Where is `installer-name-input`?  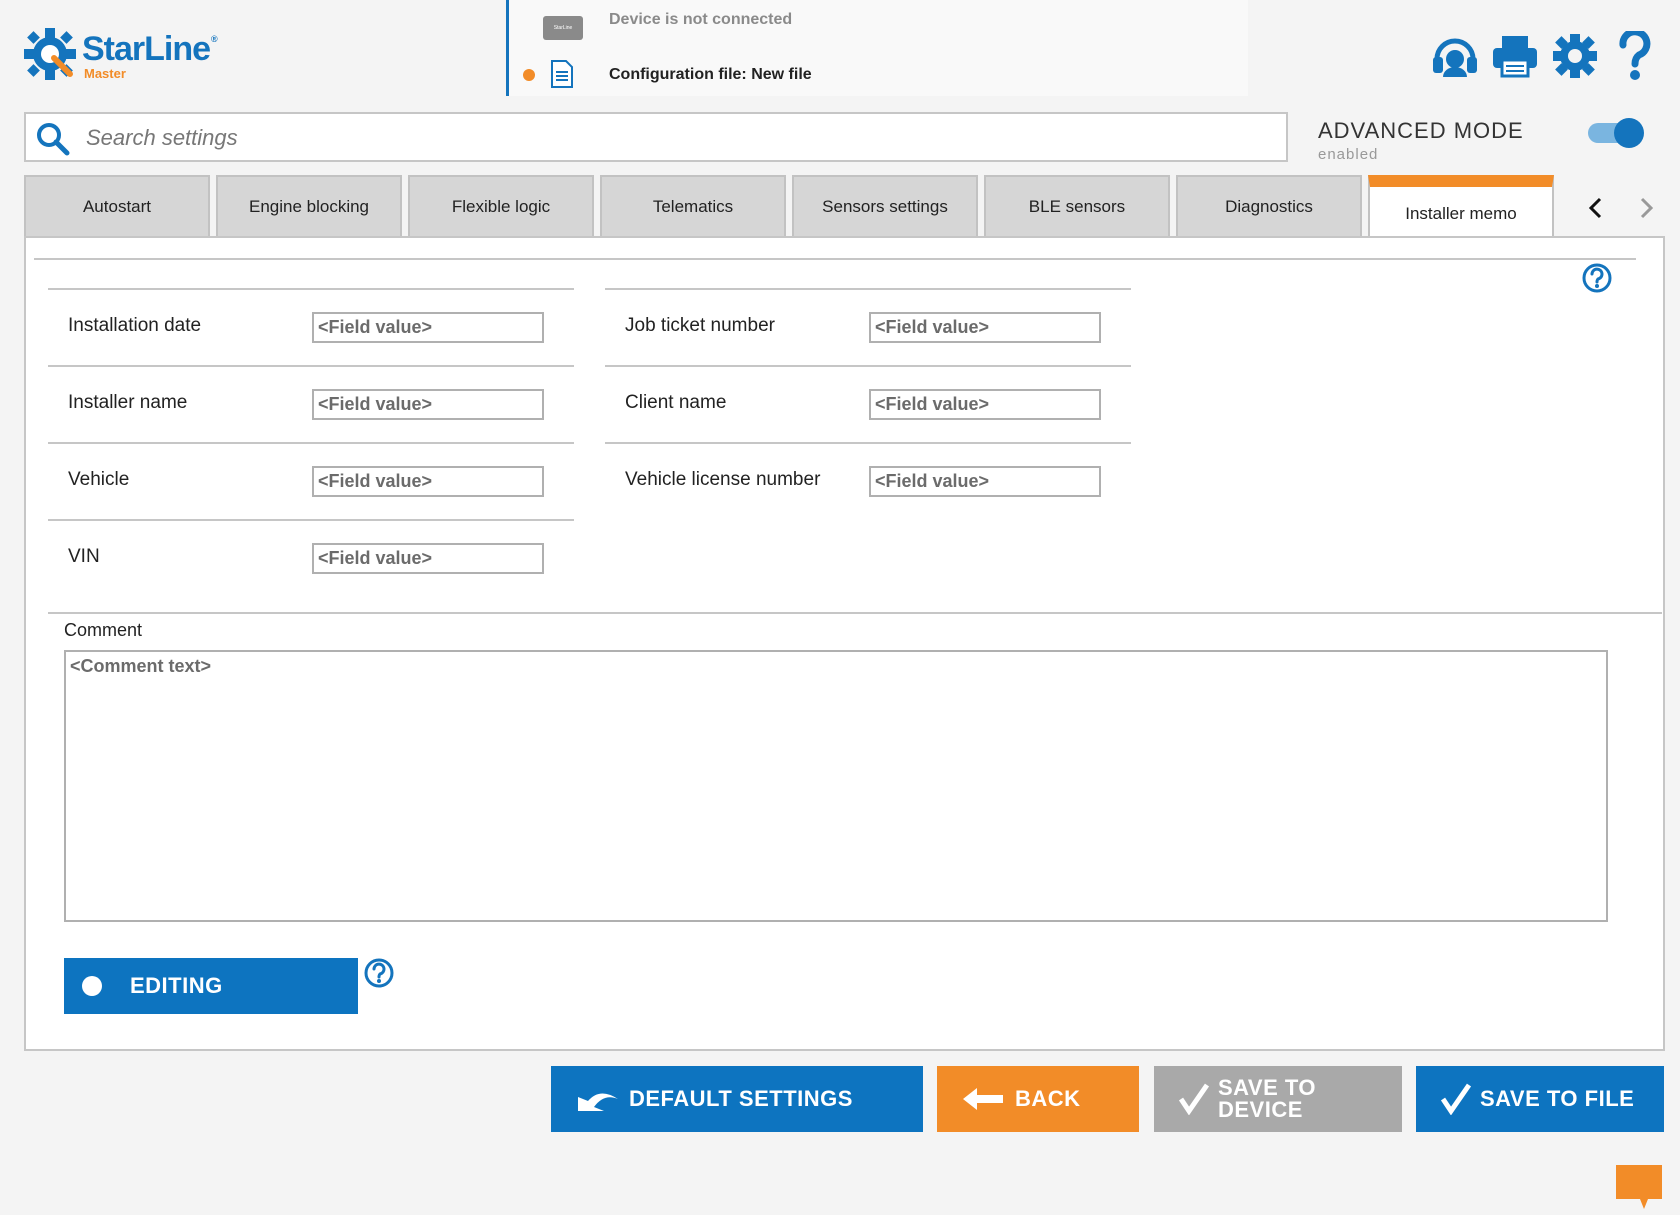 installer-name-input is located at coordinates (428, 404).